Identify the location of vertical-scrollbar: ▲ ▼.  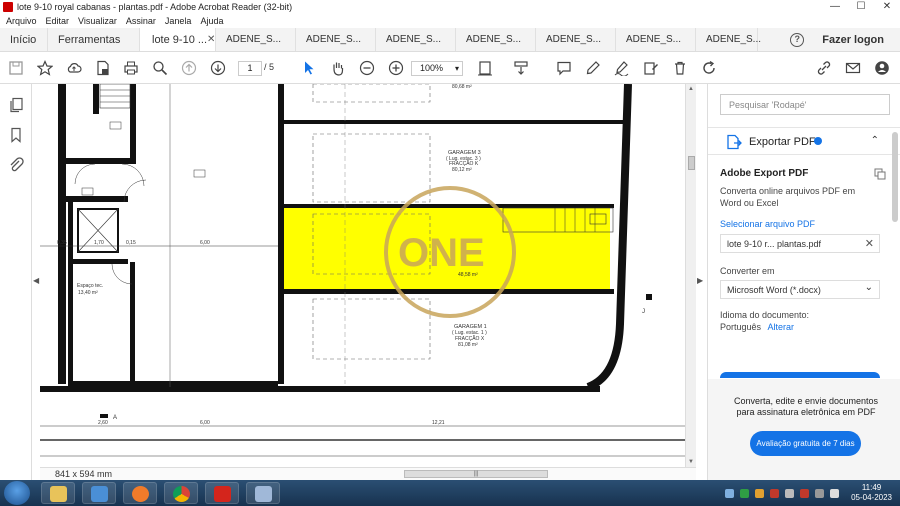
(690, 275).